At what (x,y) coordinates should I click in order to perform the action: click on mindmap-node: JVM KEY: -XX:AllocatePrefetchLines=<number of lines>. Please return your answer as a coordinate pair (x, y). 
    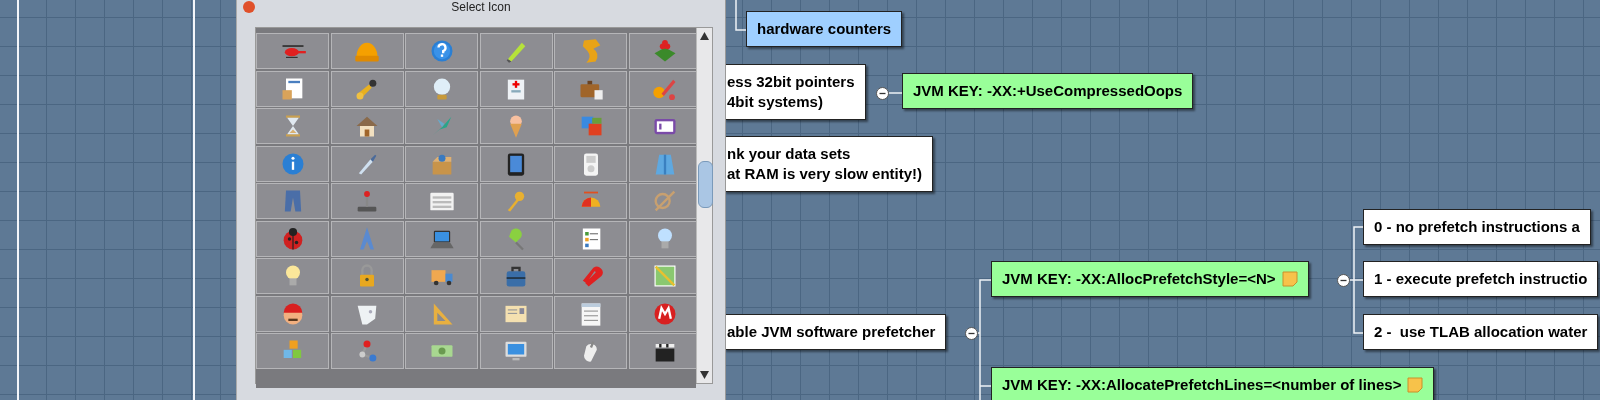
    Looking at the image, I should click on (1213, 383).